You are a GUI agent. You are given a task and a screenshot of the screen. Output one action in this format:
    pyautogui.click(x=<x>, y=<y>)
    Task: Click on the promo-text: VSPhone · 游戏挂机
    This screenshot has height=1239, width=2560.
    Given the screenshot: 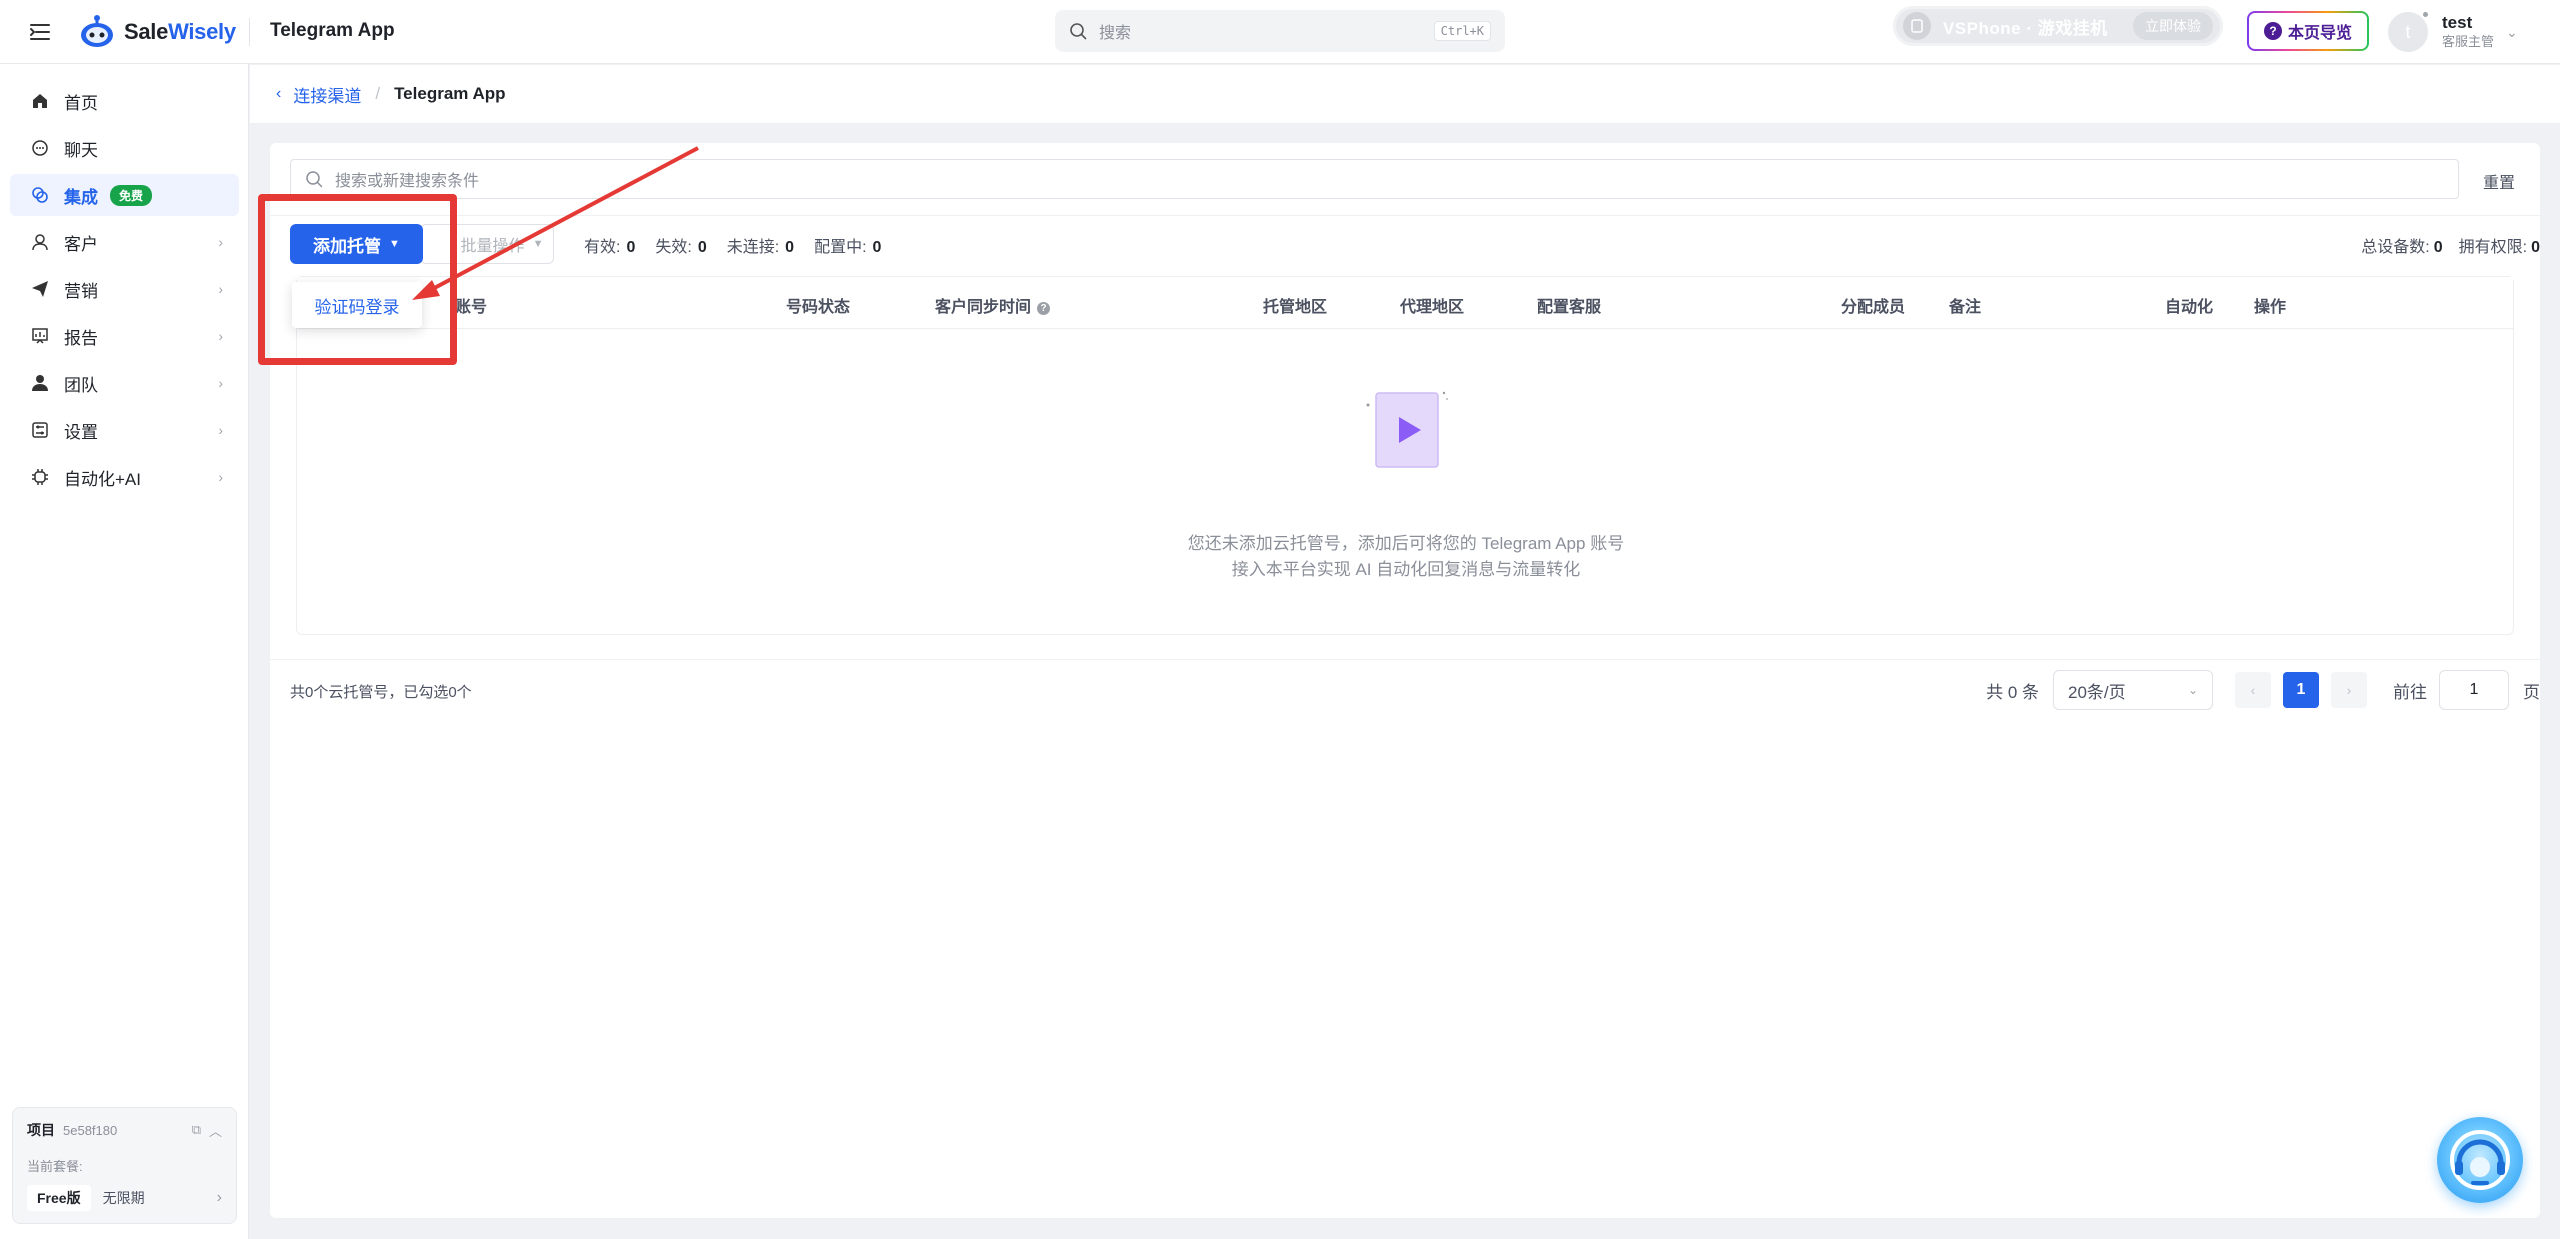 What is the action you would take?
    pyautogui.click(x=2025, y=28)
    